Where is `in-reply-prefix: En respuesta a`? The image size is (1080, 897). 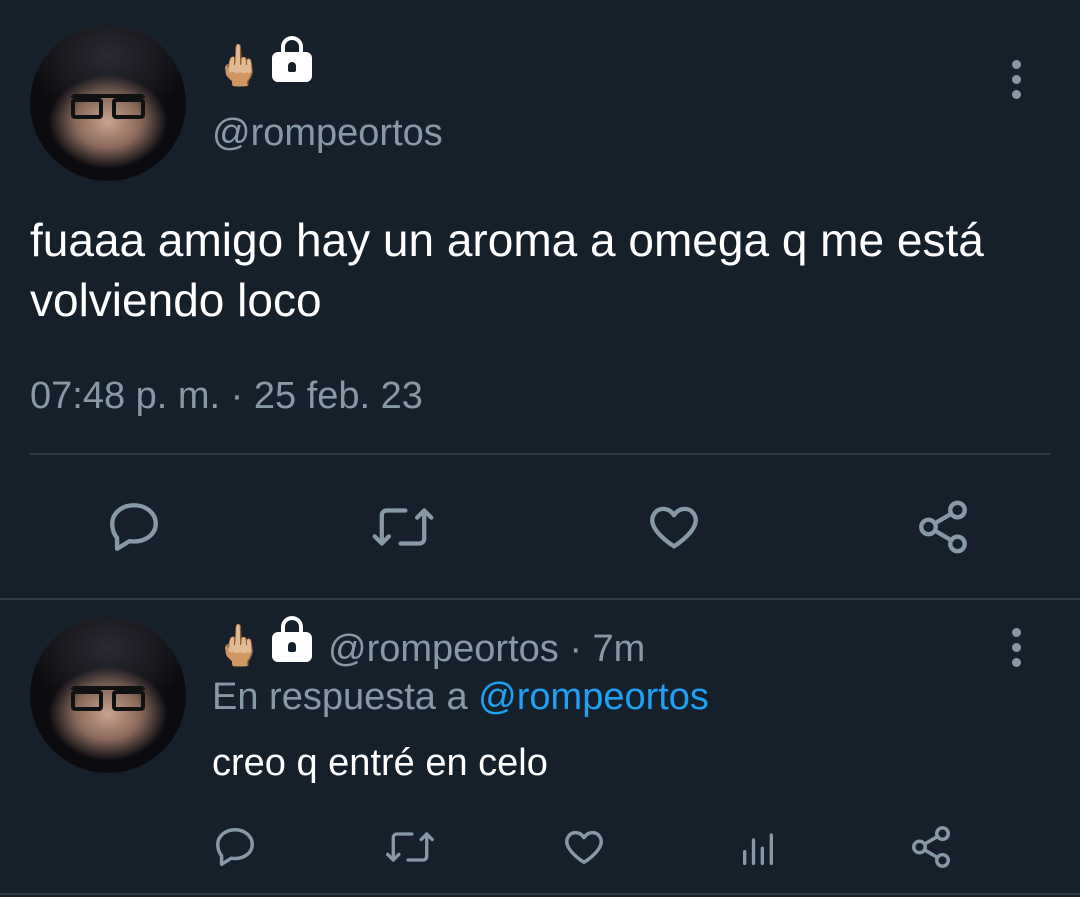 in-reply-prefix: En respuesta a is located at coordinates (340, 697).